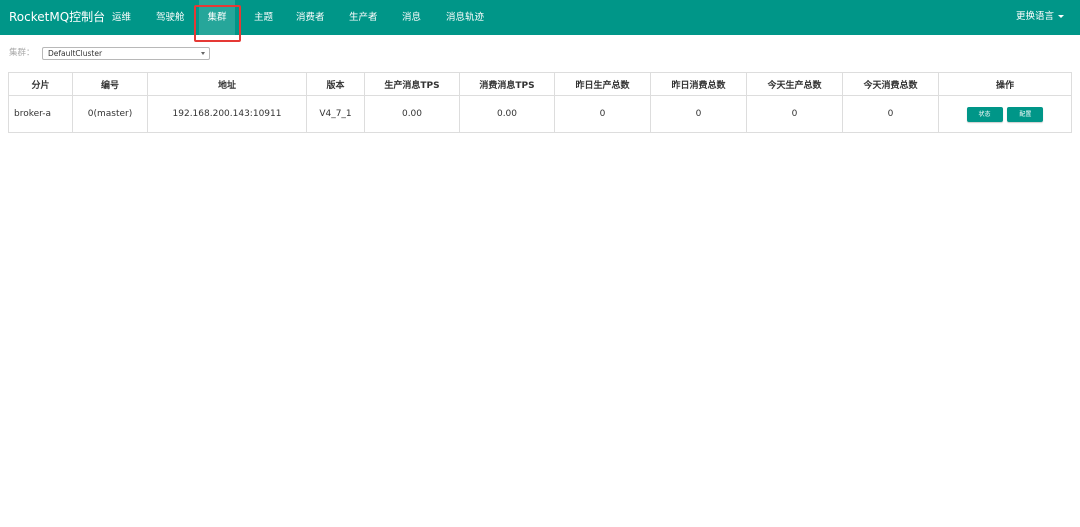 The height and width of the screenshot is (527, 1080). Describe the element at coordinates (263, 17) in the screenshot. I see `nav-item-topic: 主题` at that location.